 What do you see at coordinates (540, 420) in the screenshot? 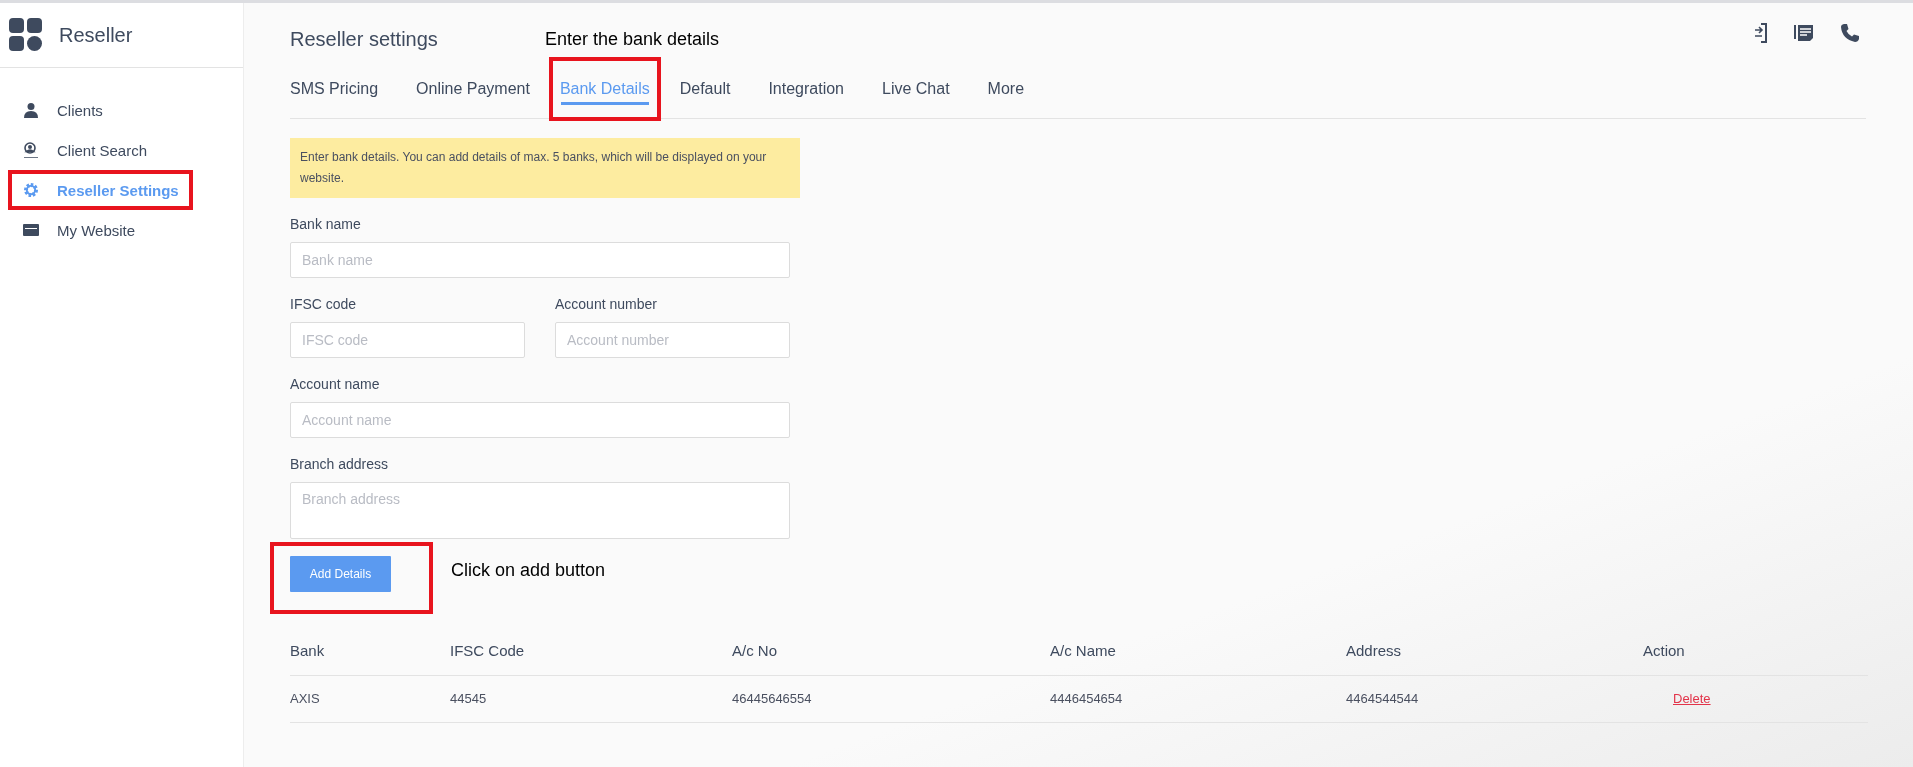
I see `input-field: Account name` at bounding box center [540, 420].